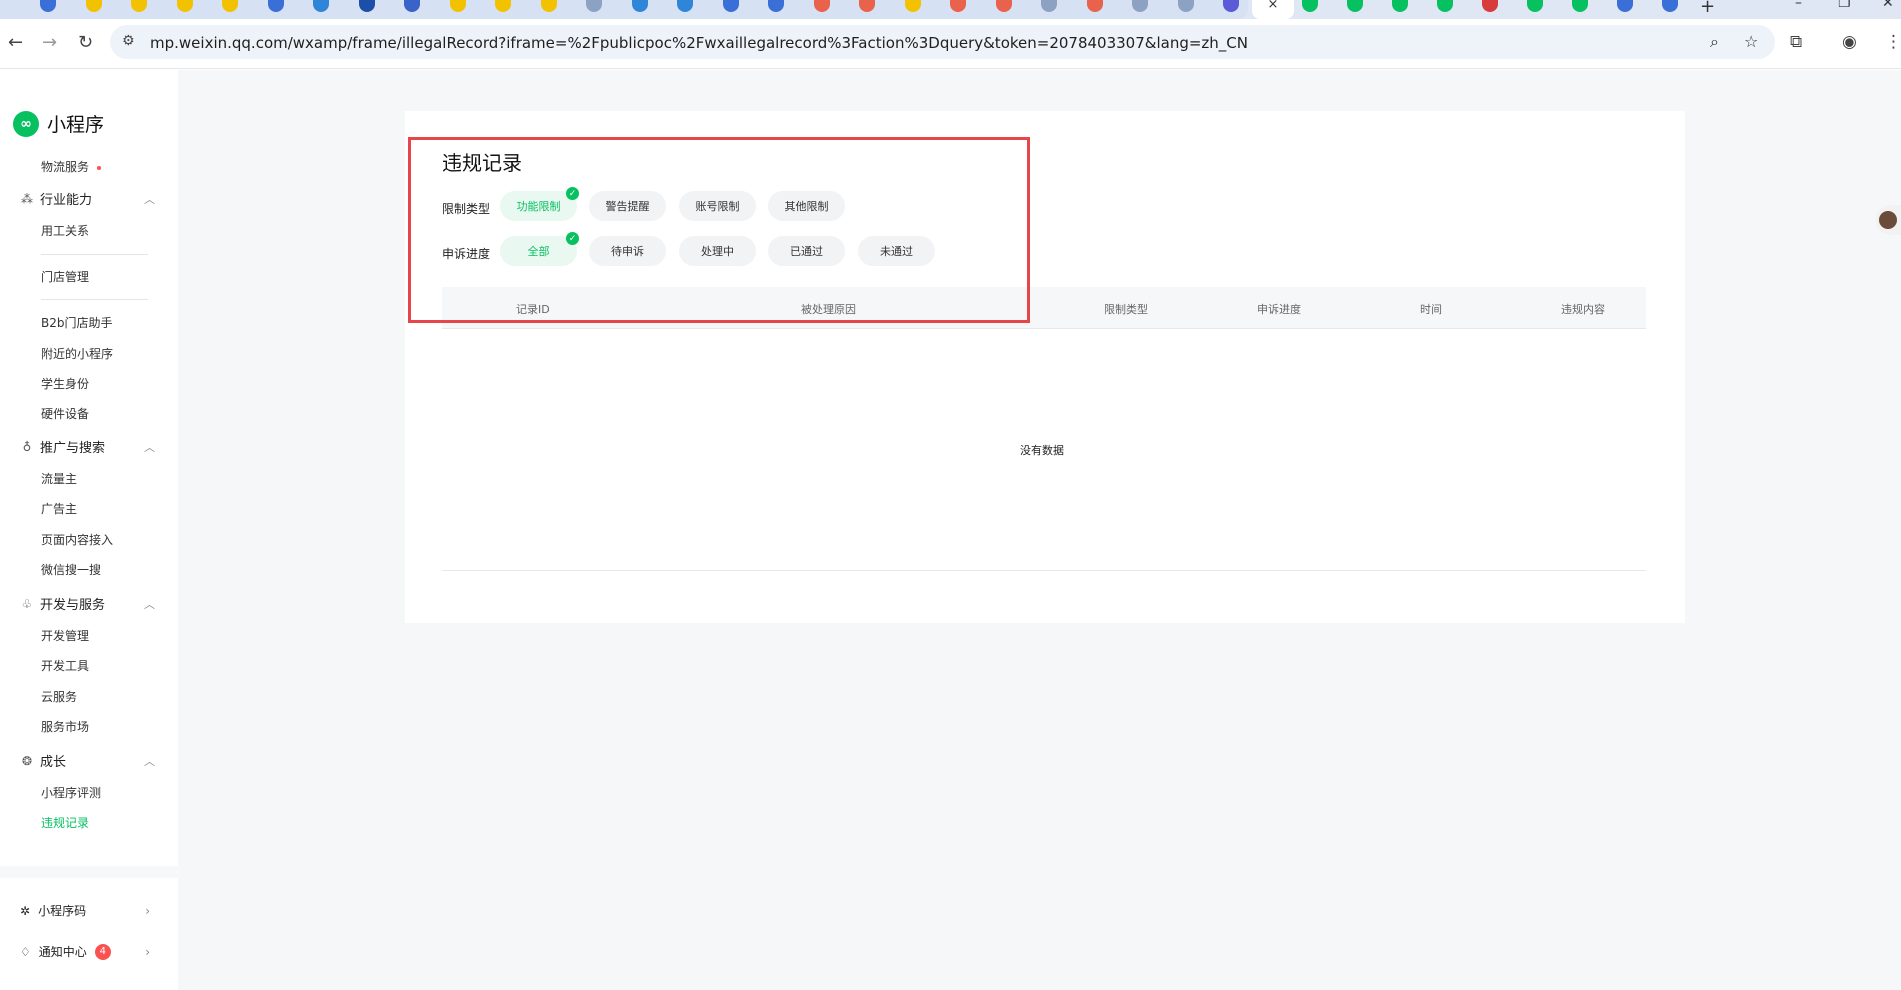 This screenshot has height=990, width=1901. What do you see at coordinates (77, 322) in the screenshot?
I see `sidebar-item-b2b: B2b门店助手` at bounding box center [77, 322].